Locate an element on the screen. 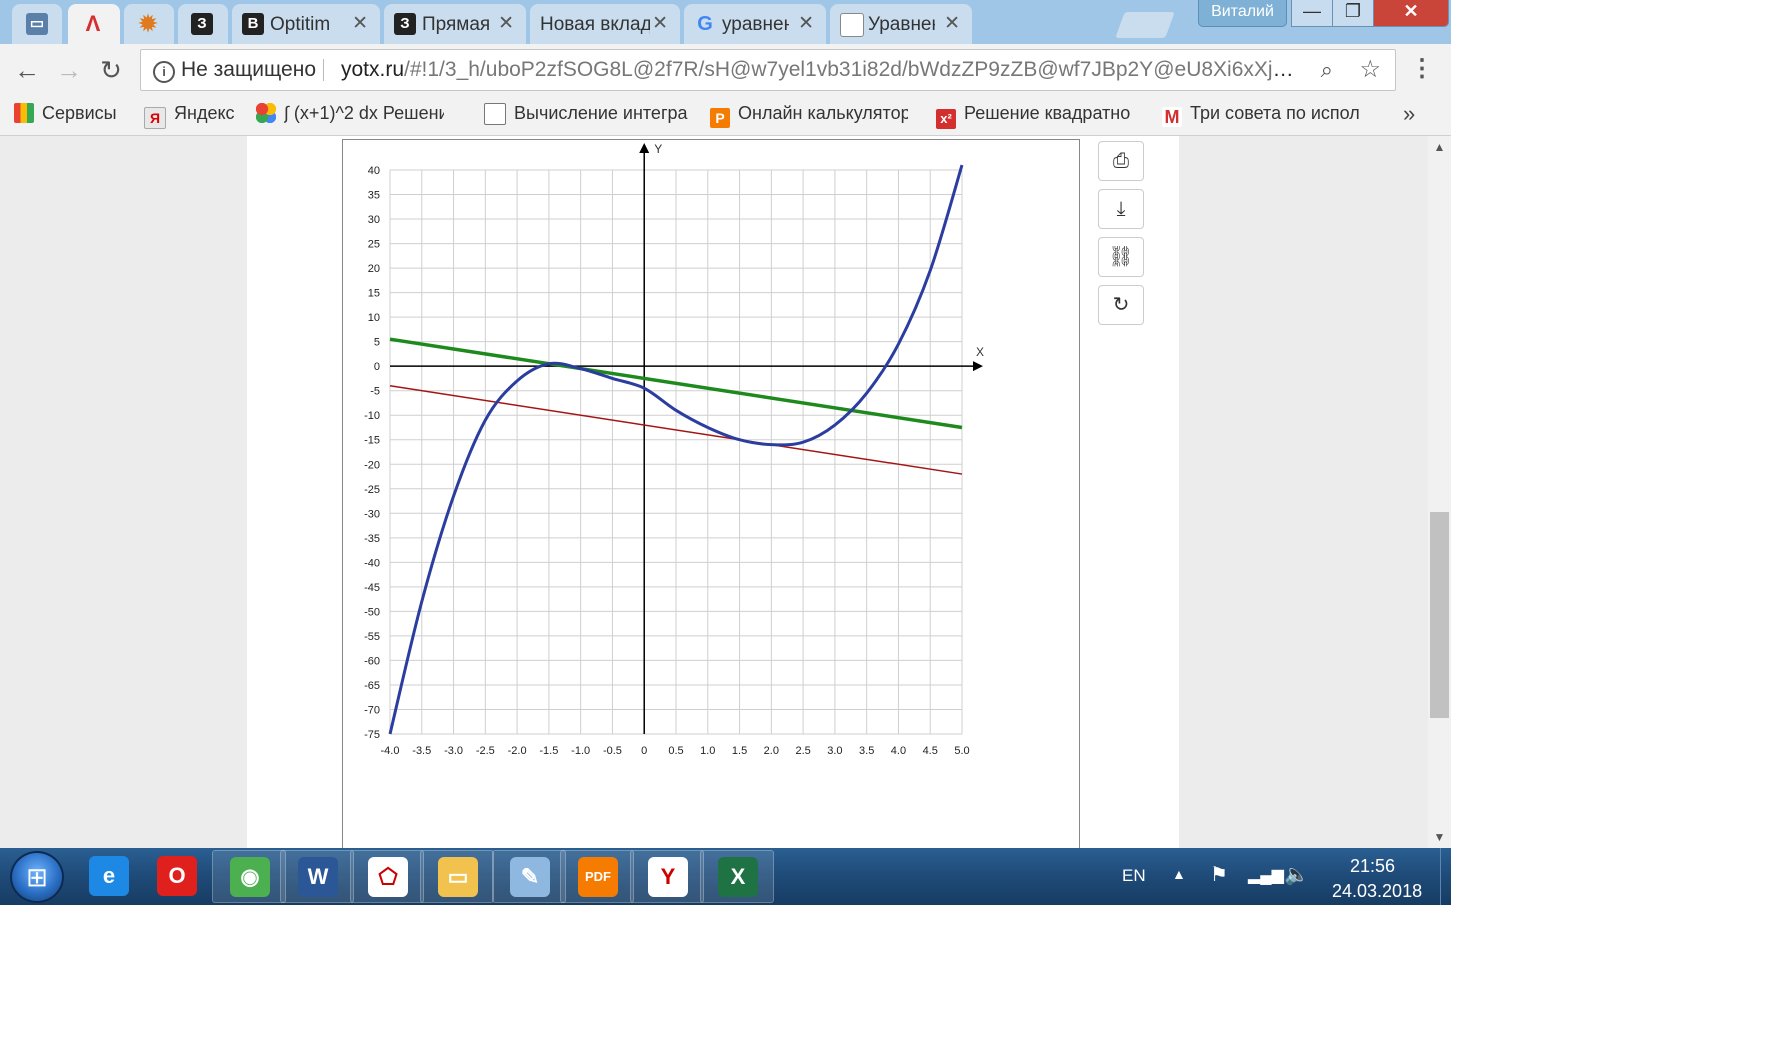 The image size is (1774, 1038). taskbar-app-chrome: ◉ is located at coordinates (249, 876).